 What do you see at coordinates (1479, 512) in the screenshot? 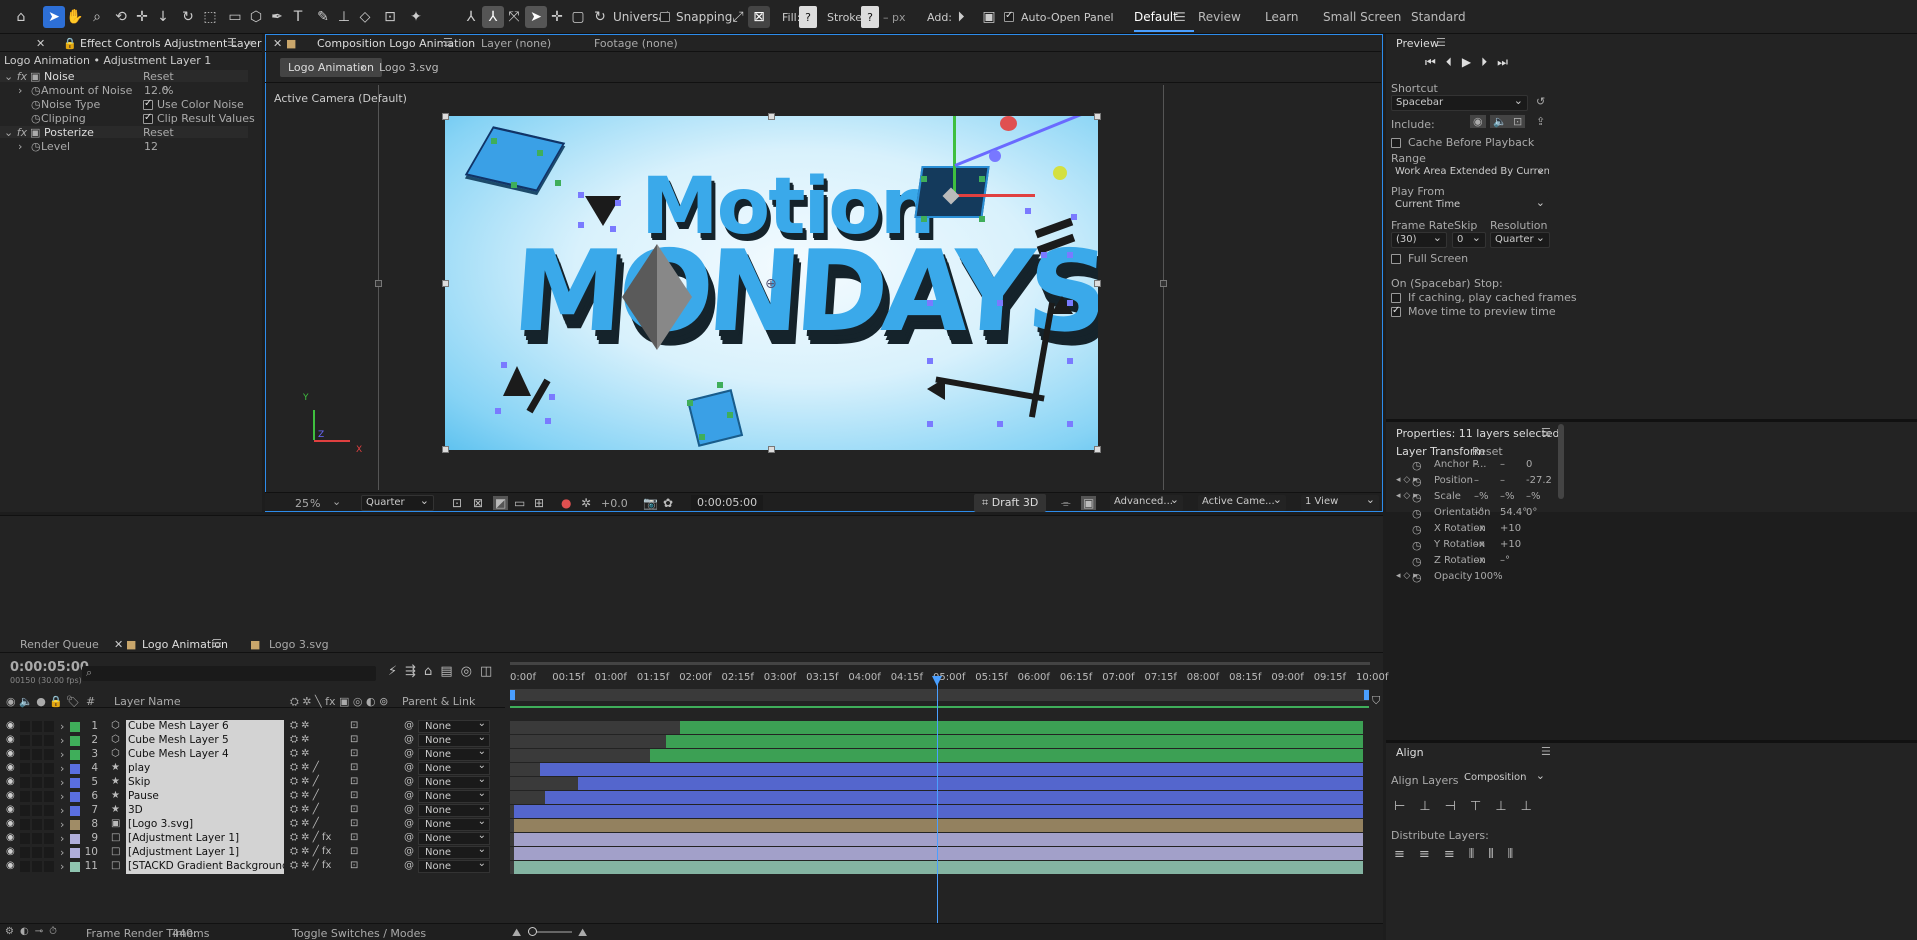
I see `property-value-1: –°` at bounding box center [1479, 512].